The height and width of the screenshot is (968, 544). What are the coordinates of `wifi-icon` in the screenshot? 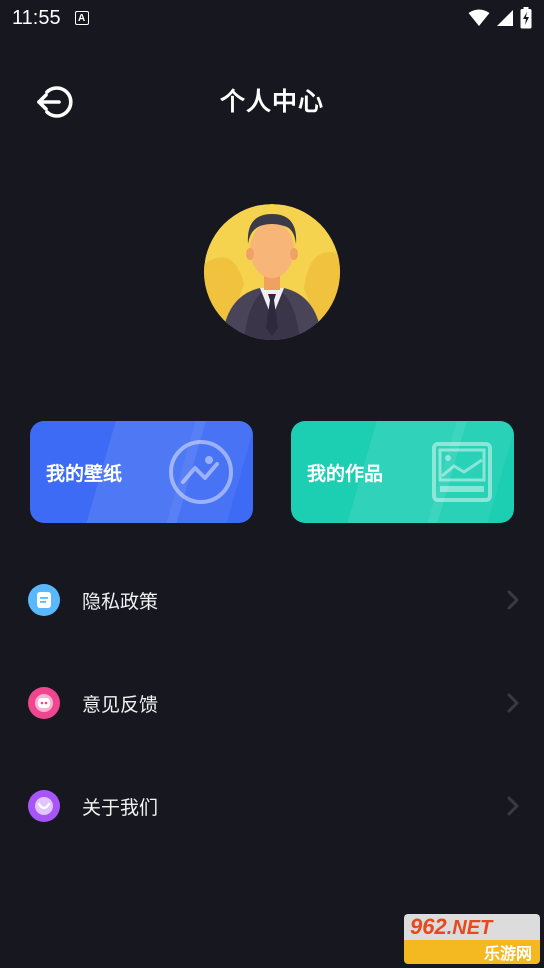 It's located at (479, 17).